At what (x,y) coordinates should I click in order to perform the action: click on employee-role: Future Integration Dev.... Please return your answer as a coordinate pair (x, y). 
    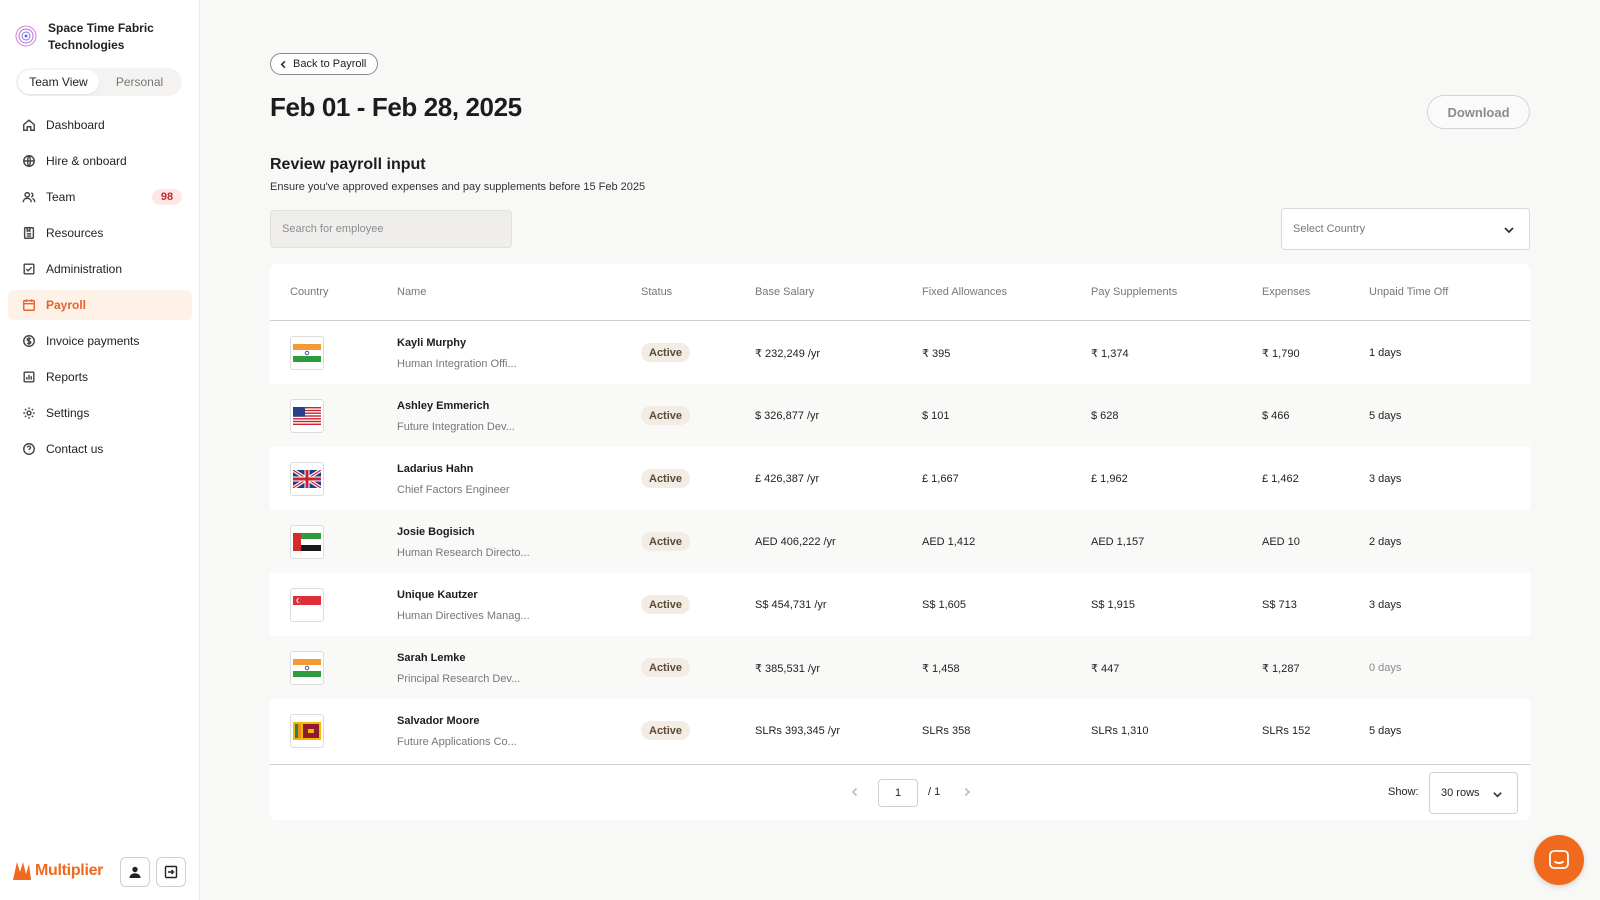
    Looking at the image, I should click on (456, 427).